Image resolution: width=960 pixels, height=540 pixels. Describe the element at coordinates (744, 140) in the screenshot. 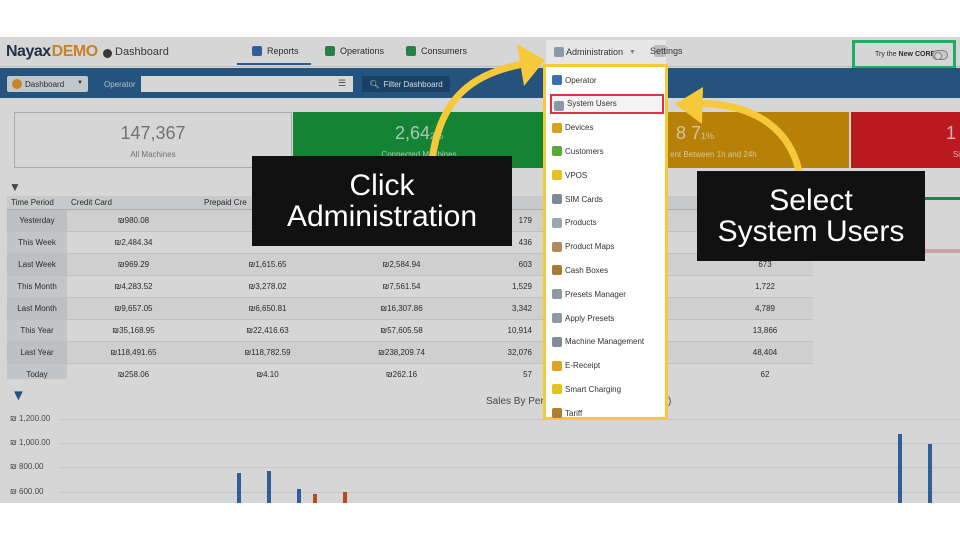

I see `arrow-right` at that location.